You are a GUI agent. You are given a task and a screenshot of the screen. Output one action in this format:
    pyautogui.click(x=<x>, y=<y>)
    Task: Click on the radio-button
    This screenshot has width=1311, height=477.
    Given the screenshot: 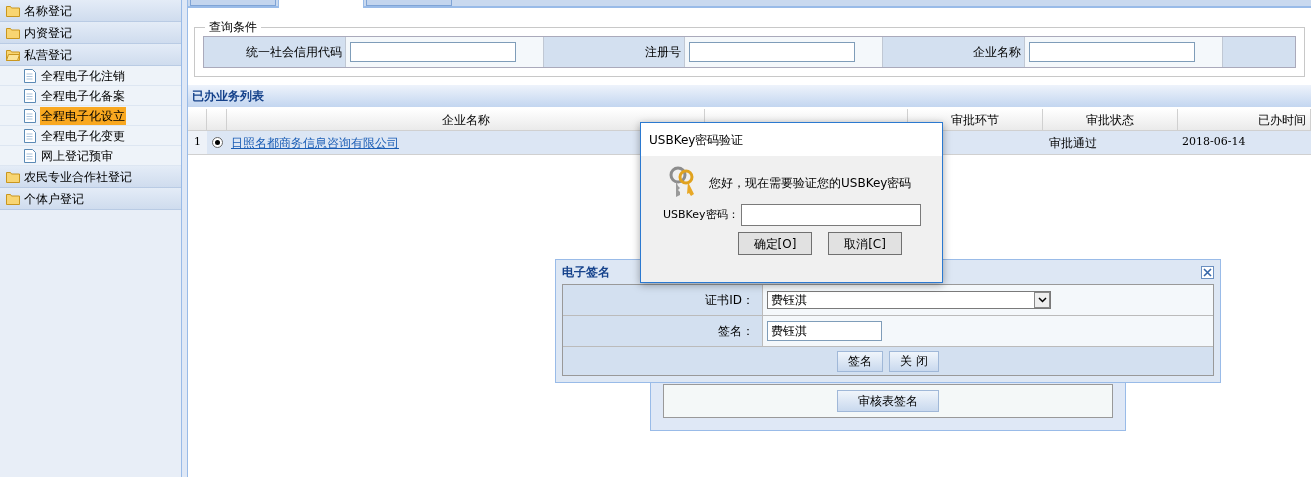 What is the action you would take?
    pyautogui.click(x=217, y=142)
    